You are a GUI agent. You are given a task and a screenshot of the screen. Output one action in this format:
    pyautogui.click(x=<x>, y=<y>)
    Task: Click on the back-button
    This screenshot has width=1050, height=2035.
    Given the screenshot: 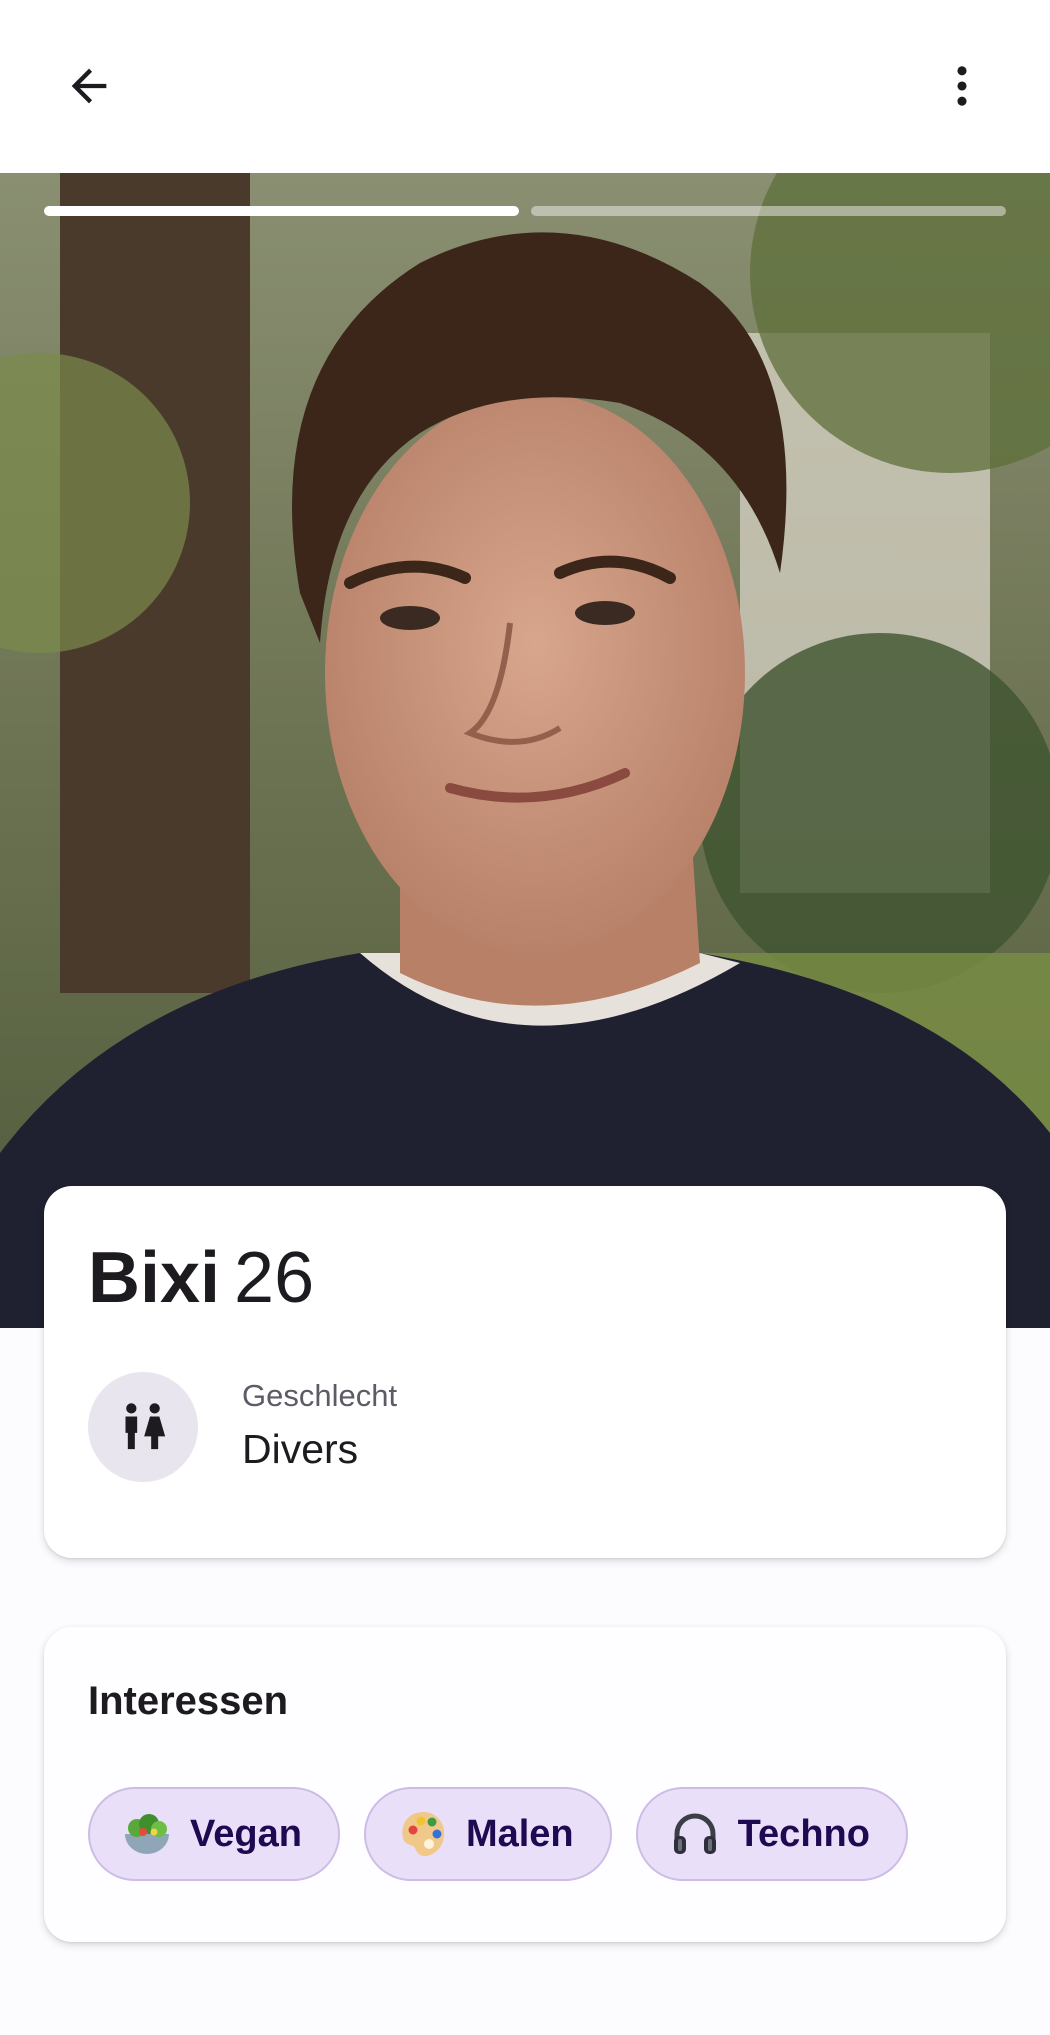 What is the action you would take?
    pyautogui.click(x=89, y=86)
    